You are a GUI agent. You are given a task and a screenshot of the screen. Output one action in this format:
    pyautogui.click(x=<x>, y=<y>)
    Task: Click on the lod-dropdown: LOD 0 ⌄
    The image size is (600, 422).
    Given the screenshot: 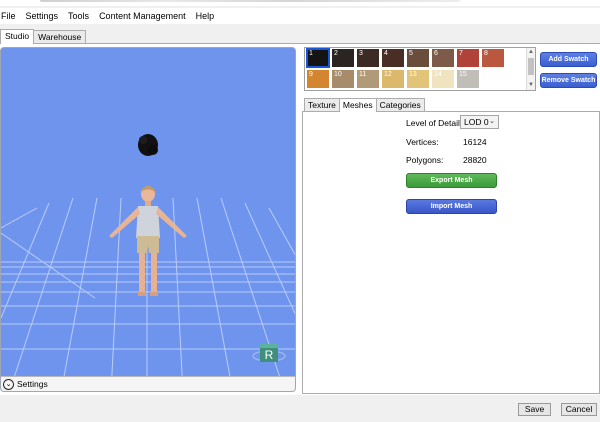 What is the action you would take?
    pyautogui.click(x=479, y=122)
    